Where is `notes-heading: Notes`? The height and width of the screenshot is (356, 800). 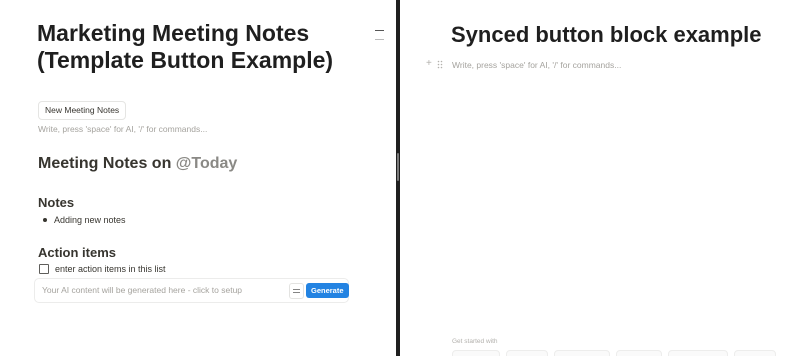 notes-heading: Notes is located at coordinates (56, 202).